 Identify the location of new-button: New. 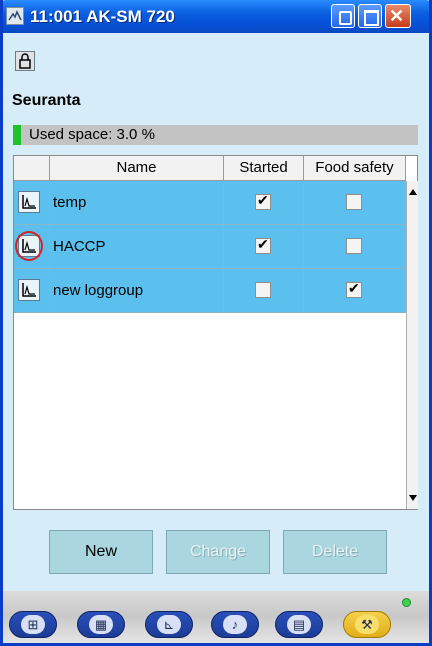
(101, 552).